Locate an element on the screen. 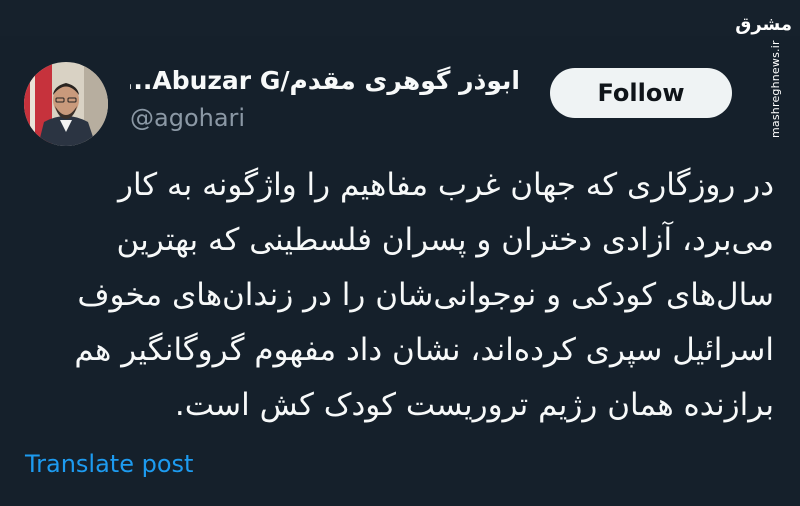  follow-button: Follow is located at coordinates (641, 93).